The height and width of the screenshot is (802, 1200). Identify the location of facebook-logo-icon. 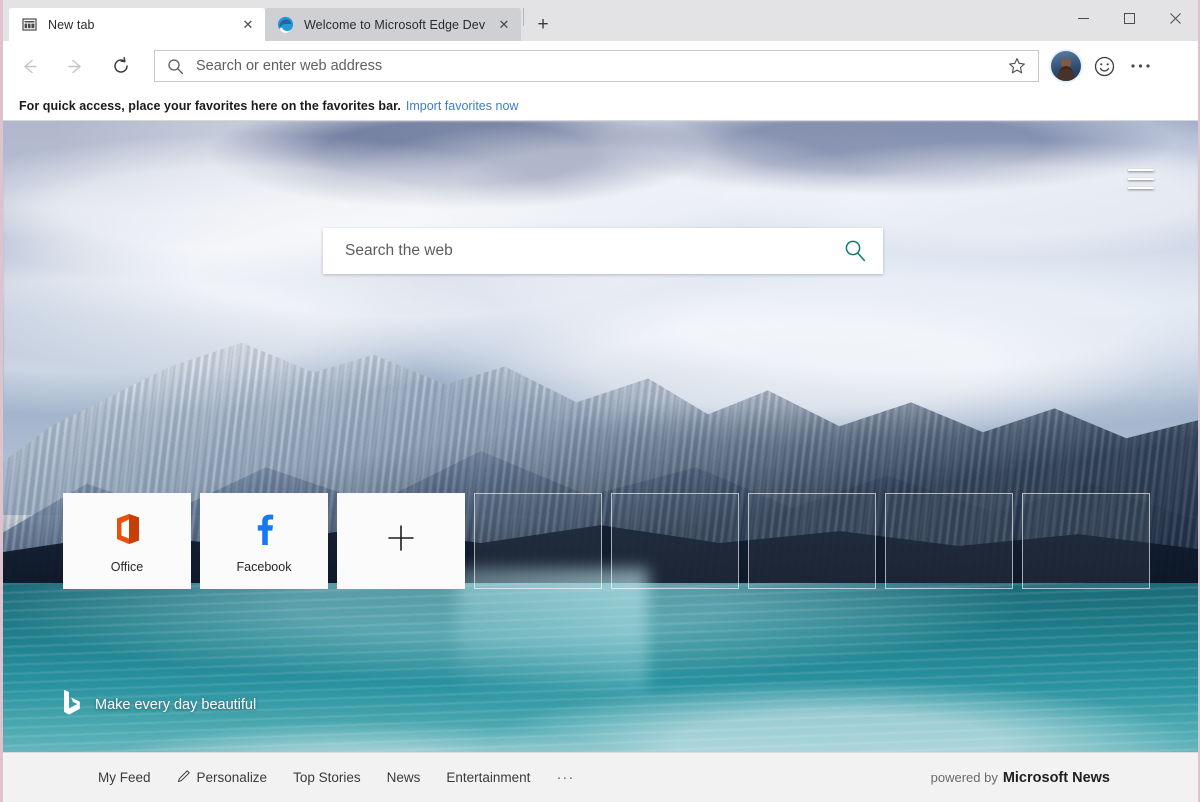
(264, 529).